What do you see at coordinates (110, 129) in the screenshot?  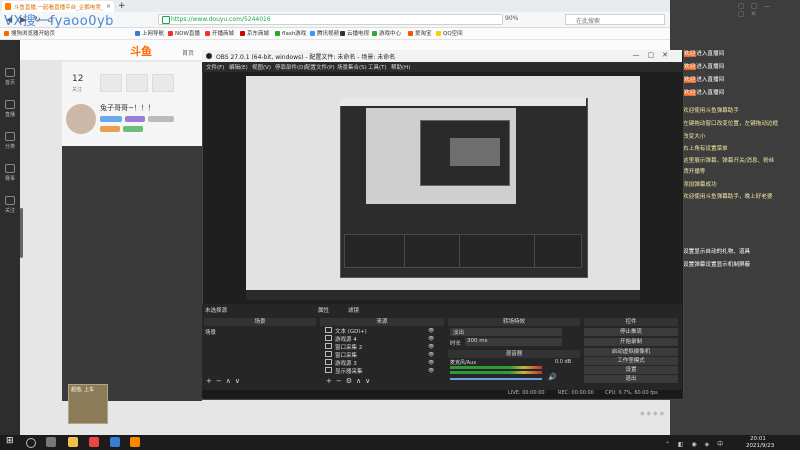 I see `tag-badge` at bounding box center [110, 129].